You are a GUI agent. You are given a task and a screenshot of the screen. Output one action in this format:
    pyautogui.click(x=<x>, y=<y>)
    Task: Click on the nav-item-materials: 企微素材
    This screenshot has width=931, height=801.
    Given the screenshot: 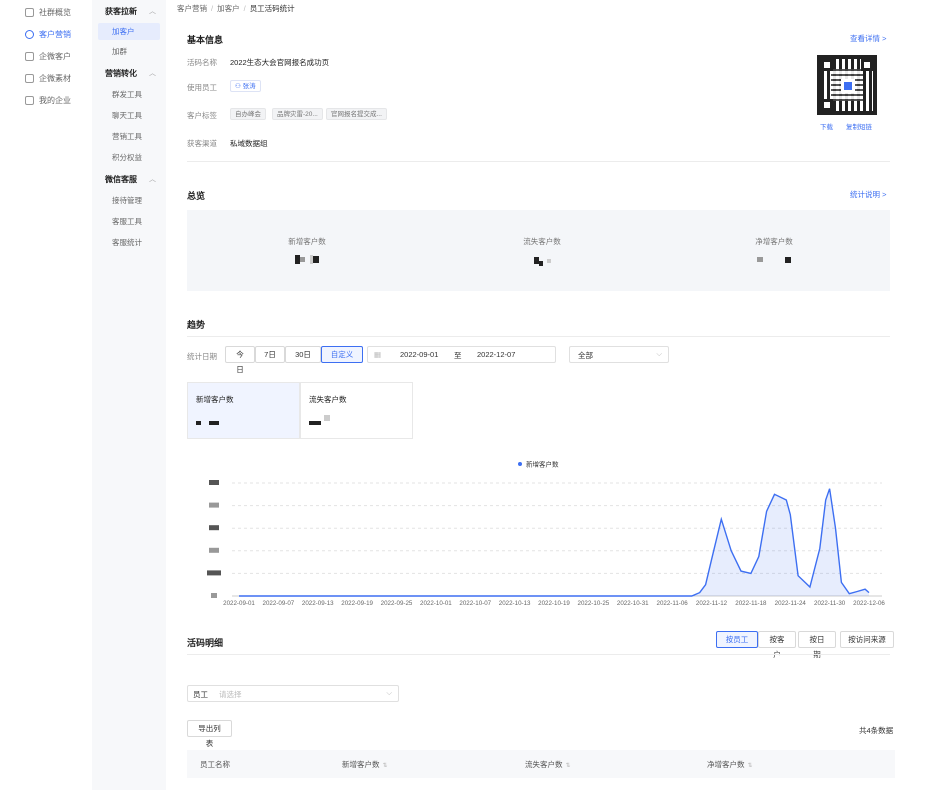 What is the action you would take?
    pyautogui.click(x=46, y=78)
    